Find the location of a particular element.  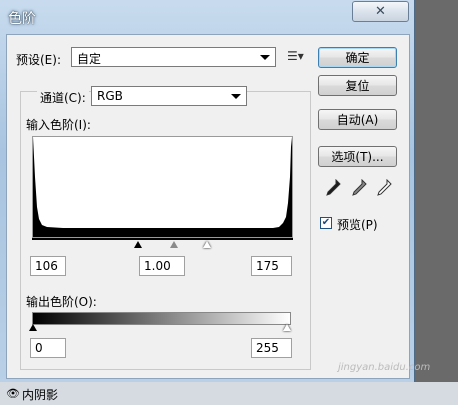

layer-label: 内阴影 is located at coordinates (40, 395).